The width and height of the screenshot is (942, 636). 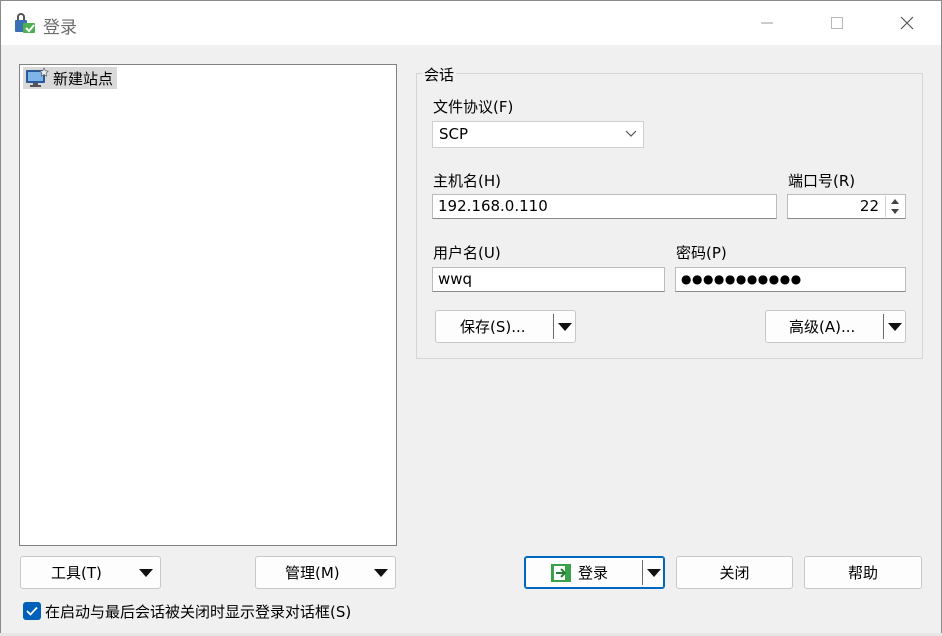 I want to click on tools-button-label: 工具(T), so click(x=76, y=573).